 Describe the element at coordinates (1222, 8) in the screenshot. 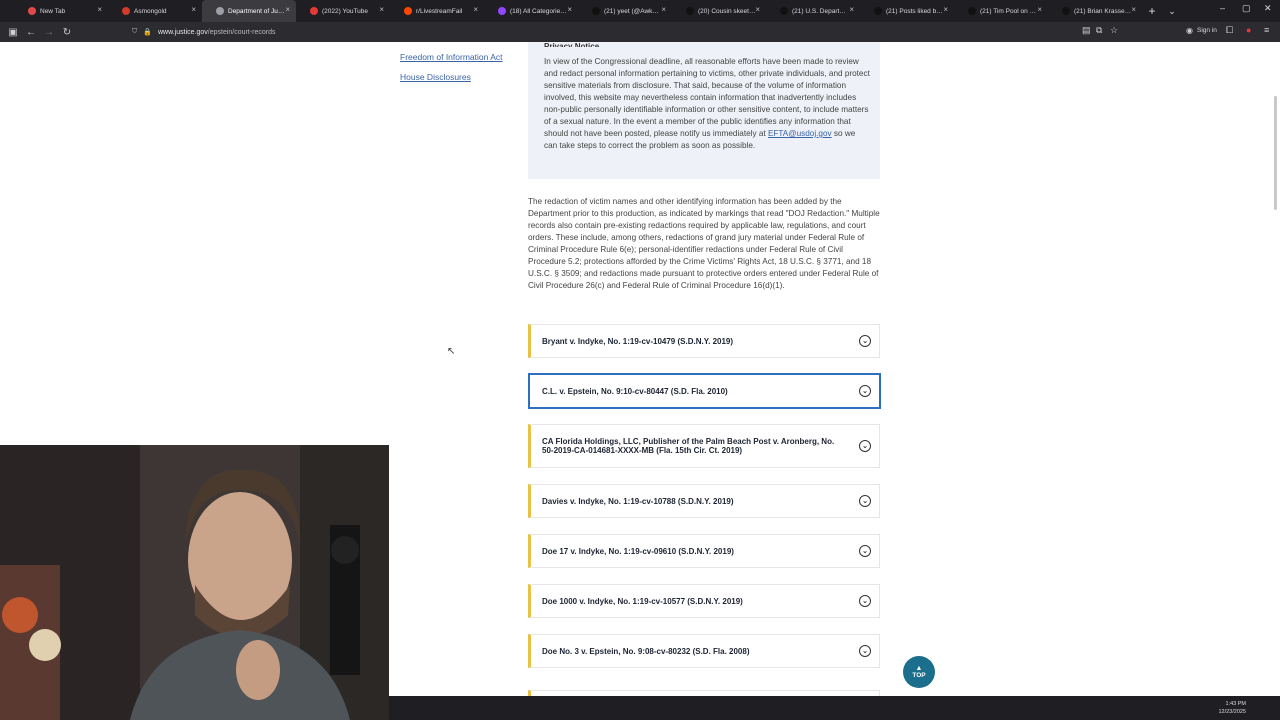

I see `minimize-button: –` at that location.